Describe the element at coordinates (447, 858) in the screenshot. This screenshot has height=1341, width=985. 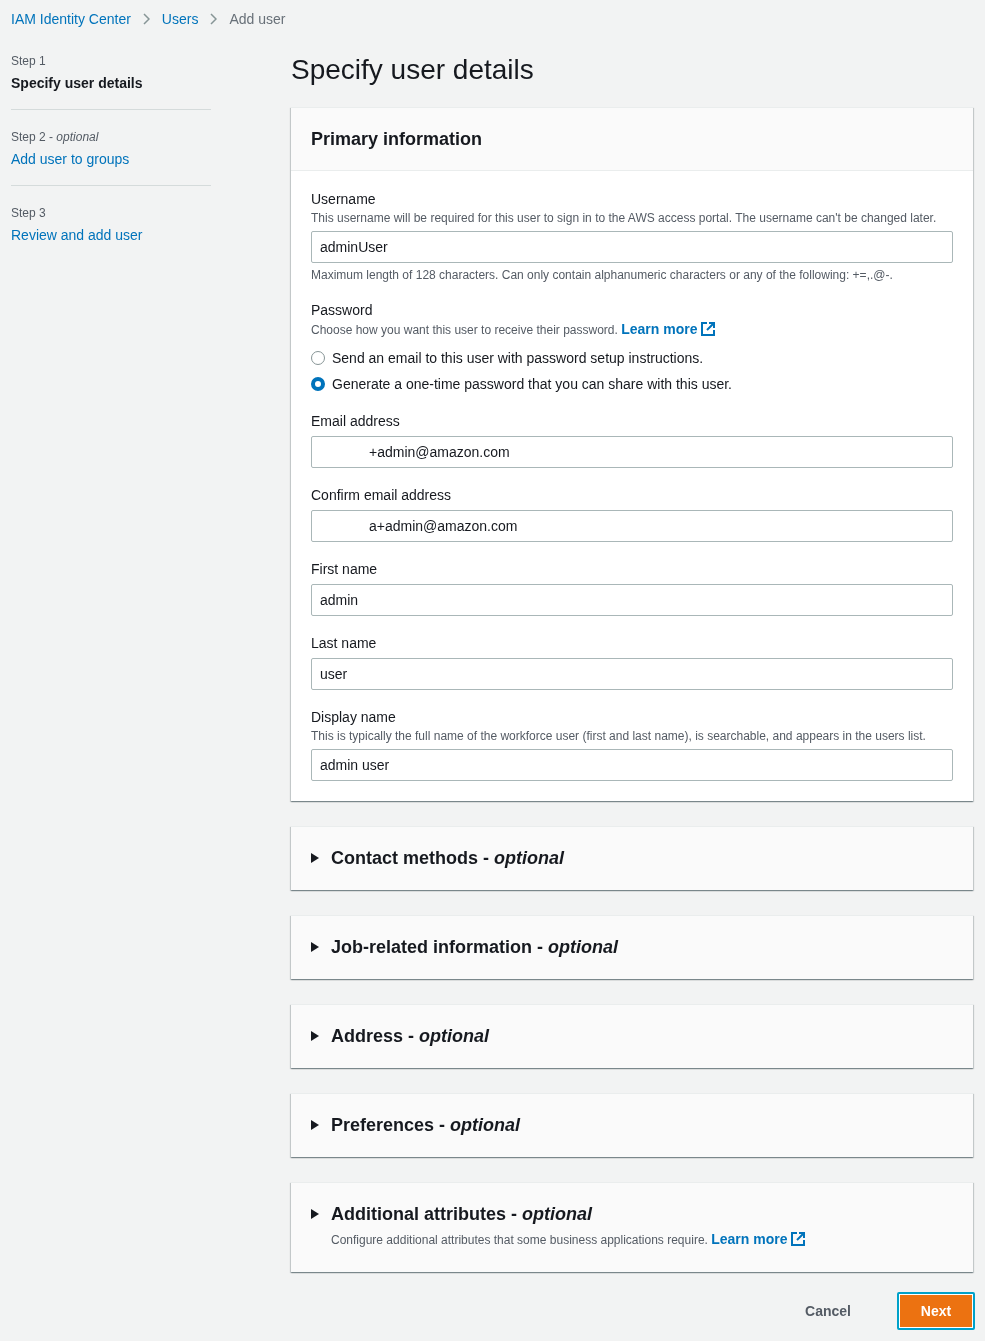
I see `section-title: Contact methods - optional` at that location.